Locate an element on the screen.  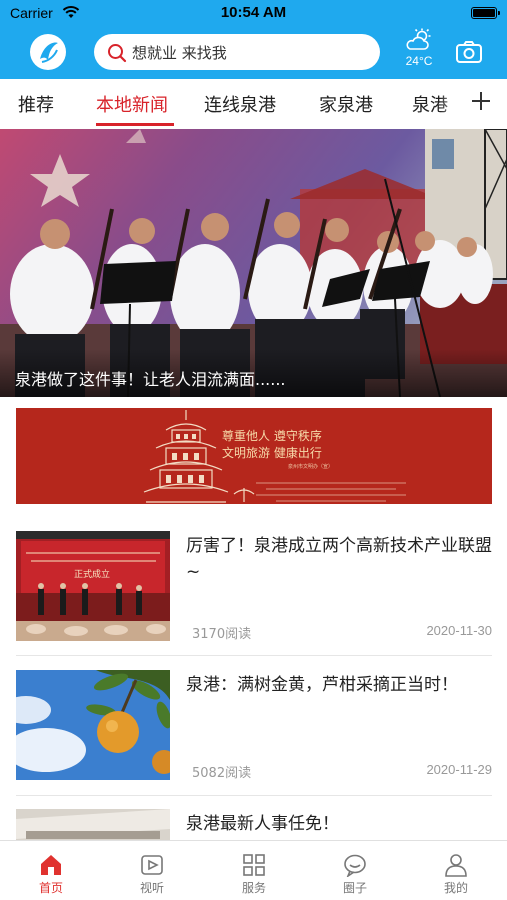
tabbar-home: 首页 is located at coordinates (51, 874).